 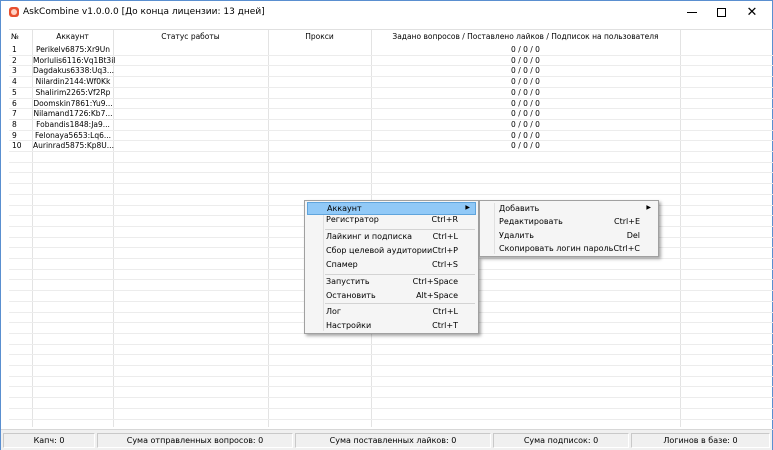 What do you see at coordinates (72, 36) in the screenshot?
I see `column-header-account: Аккаунт` at bounding box center [72, 36].